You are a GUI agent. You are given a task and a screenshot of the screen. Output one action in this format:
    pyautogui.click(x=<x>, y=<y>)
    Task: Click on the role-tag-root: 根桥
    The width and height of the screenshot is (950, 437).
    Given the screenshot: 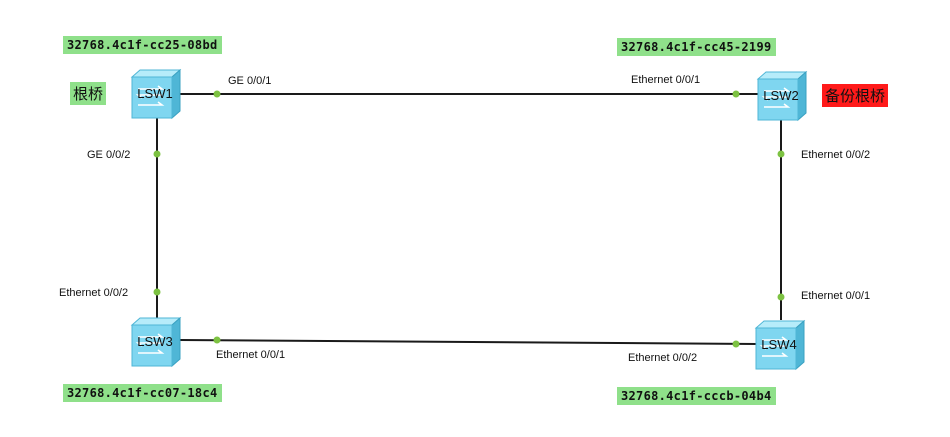 What is the action you would take?
    pyautogui.click(x=88, y=93)
    